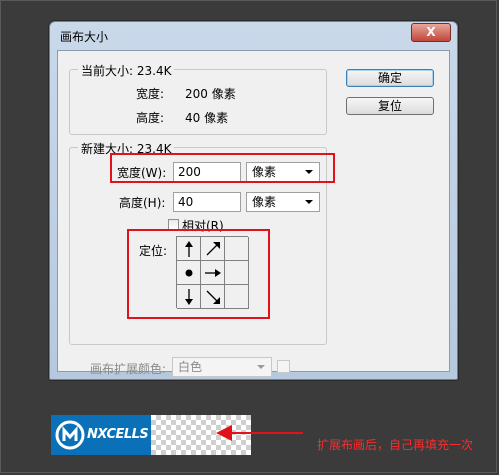  Describe the element at coordinates (390, 78) in the screenshot. I see `ok-button: 确定` at that location.